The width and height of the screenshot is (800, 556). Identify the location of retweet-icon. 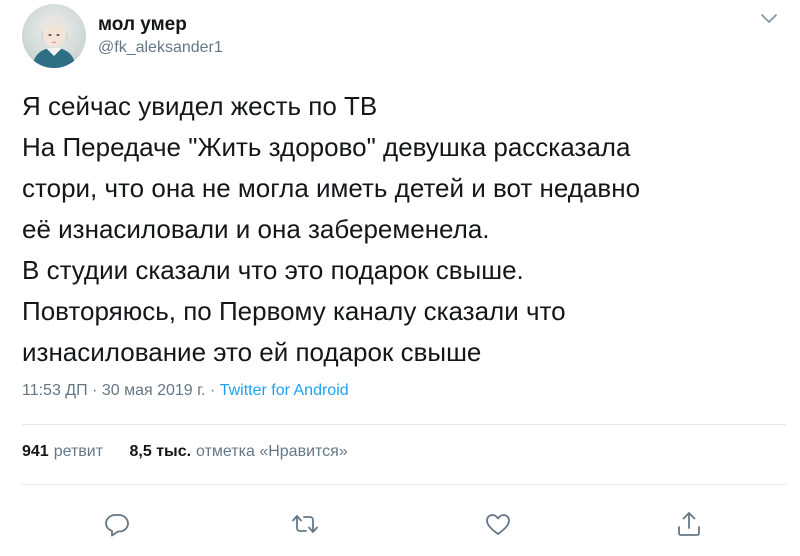
(305, 524).